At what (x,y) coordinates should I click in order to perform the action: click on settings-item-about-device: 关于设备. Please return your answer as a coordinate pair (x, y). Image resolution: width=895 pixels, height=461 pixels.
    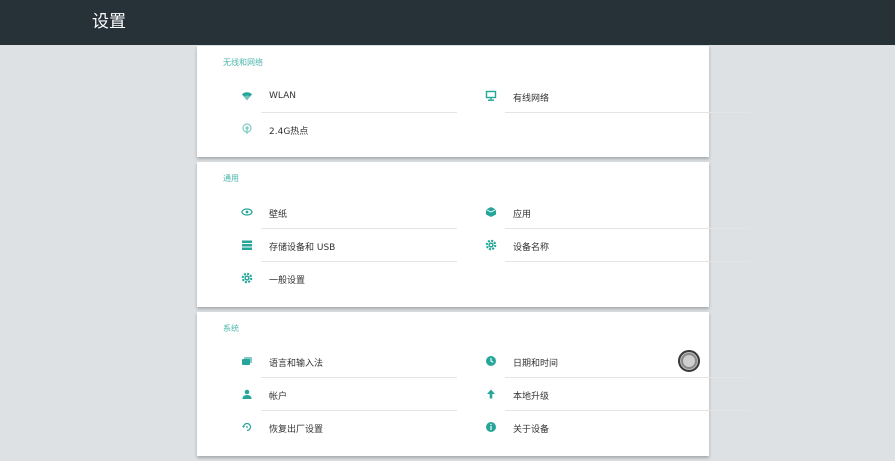
    Looking at the image, I should click on (567, 427).